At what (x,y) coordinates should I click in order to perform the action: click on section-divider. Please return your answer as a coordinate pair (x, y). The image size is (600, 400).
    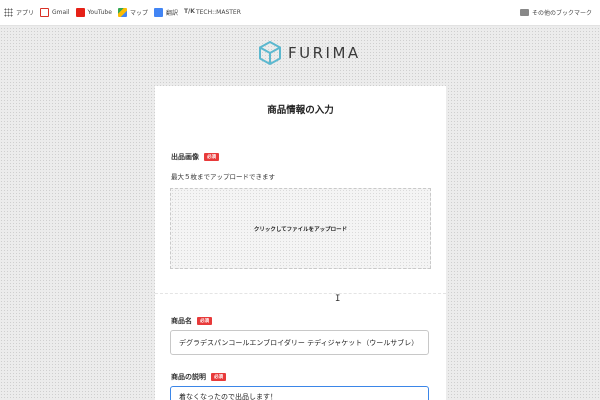
    Looking at the image, I should click on (300, 293).